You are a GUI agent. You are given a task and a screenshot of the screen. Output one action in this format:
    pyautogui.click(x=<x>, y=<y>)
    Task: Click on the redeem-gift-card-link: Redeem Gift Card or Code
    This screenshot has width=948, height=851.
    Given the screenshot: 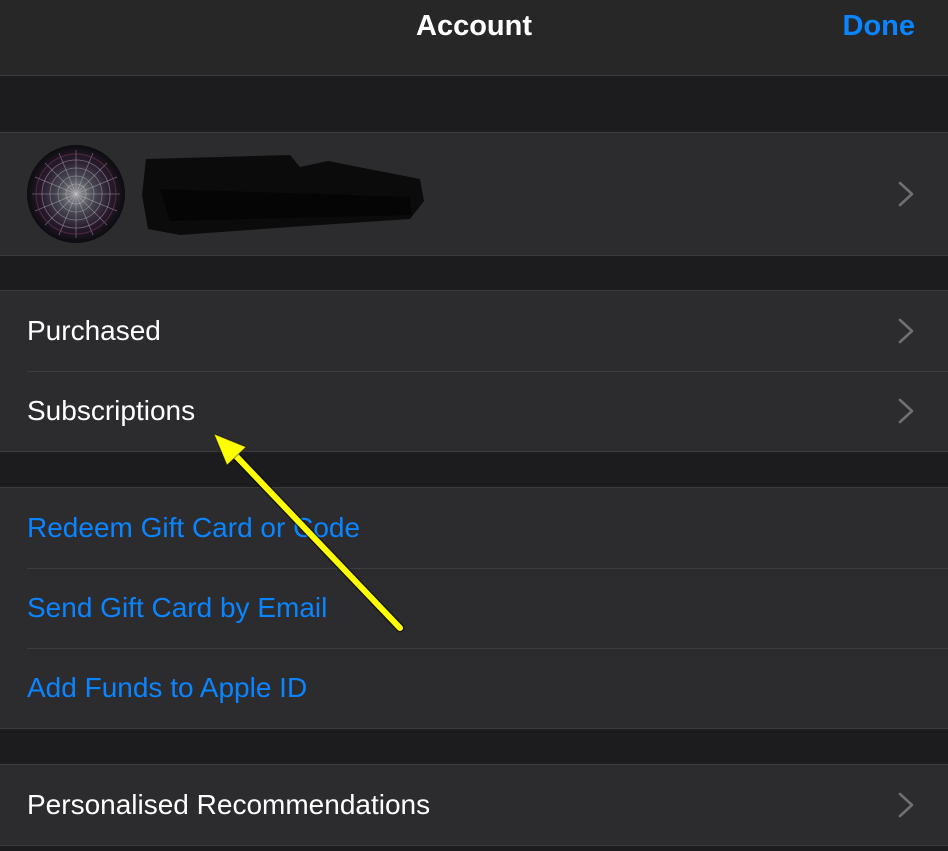 What is the action you would take?
    pyautogui.click(x=193, y=528)
    